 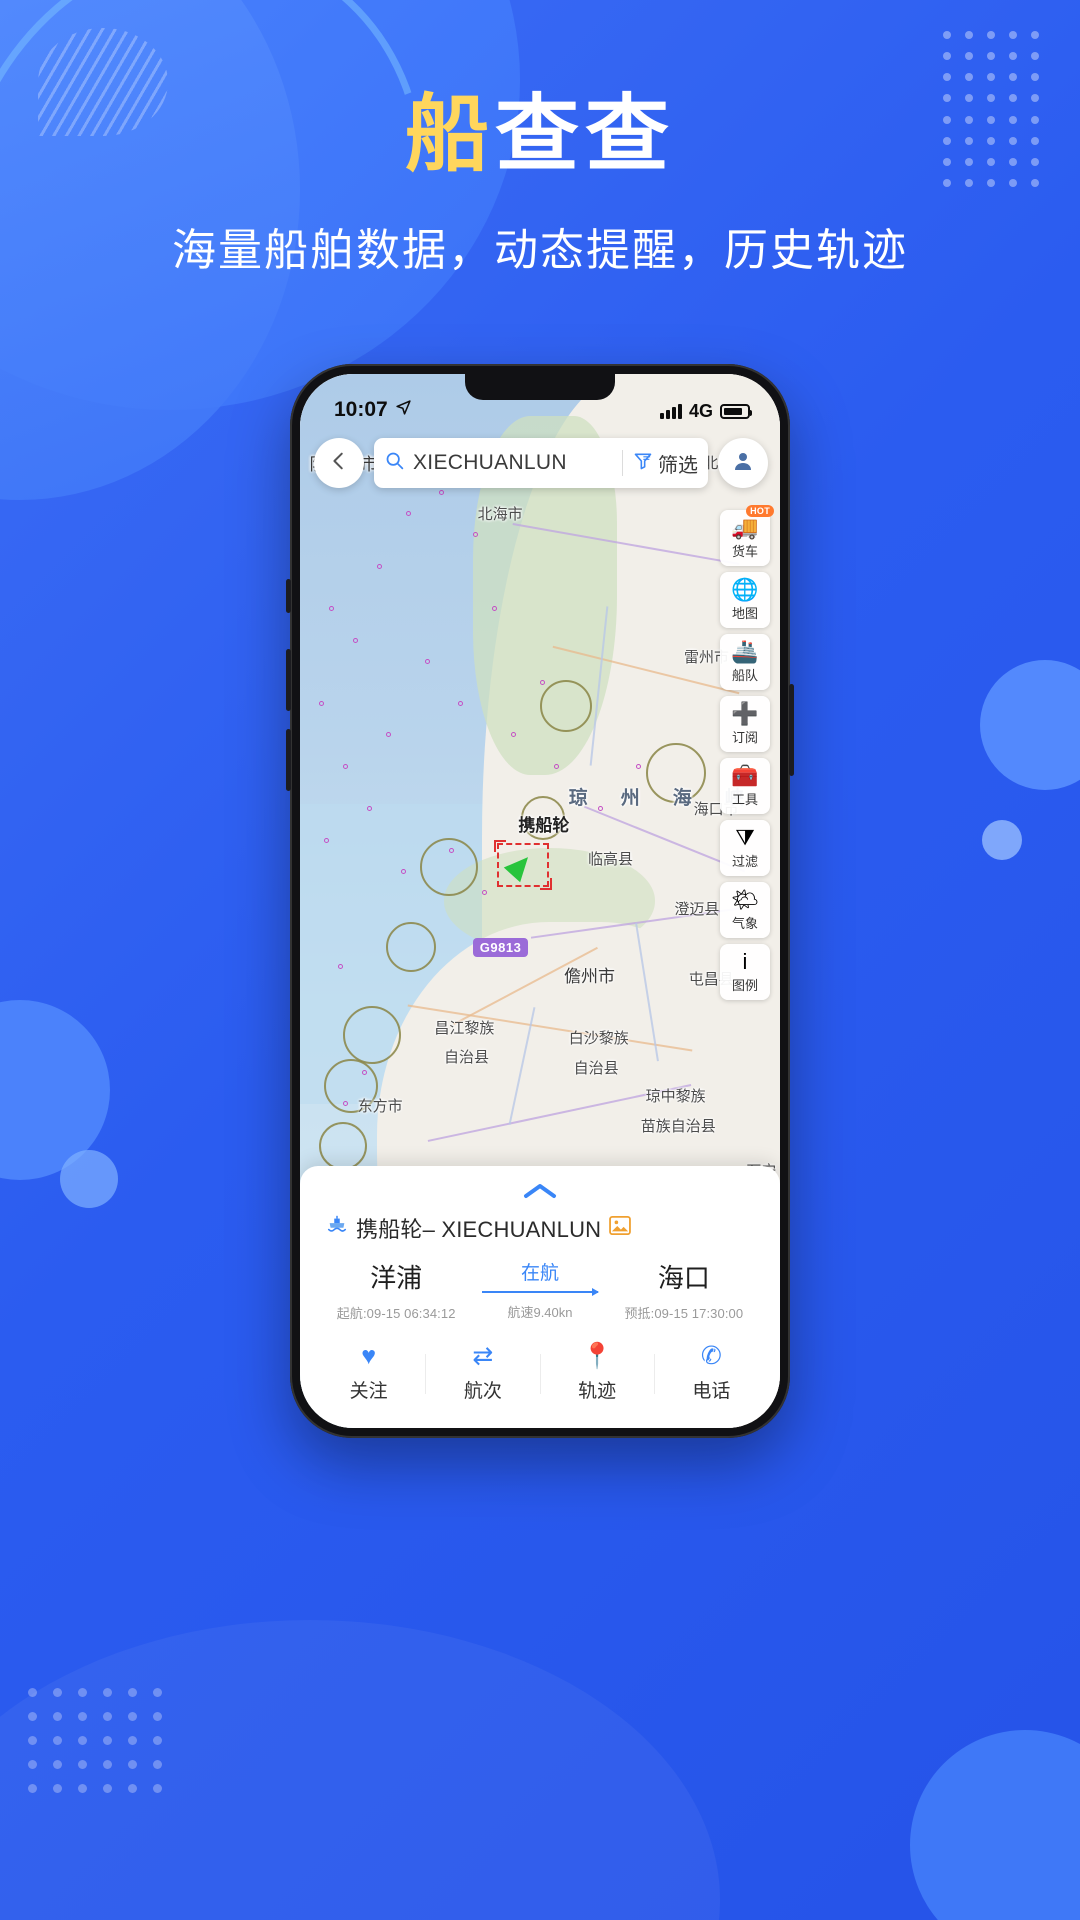 What do you see at coordinates (288, 680) in the screenshot?
I see `phone-volume-up-button` at bounding box center [288, 680].